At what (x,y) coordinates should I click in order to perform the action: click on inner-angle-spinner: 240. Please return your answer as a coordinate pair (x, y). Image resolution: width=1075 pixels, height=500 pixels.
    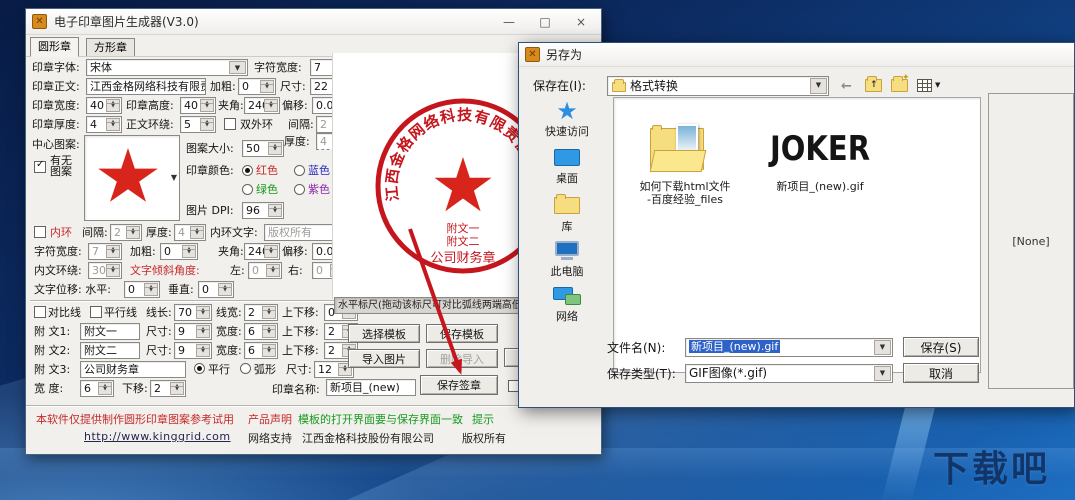
    Looking at the image, I should click on (262, 251).